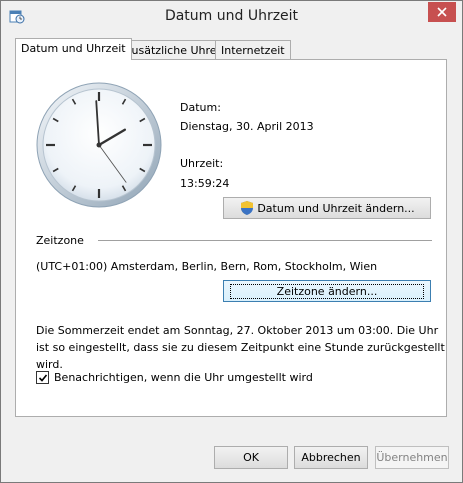 Image resolution: width=463 pixels, height=483 pixels. What do you see at coordinates (412, 457) in the screenshot?
I see `apply-button: Übernehmen` at bounding box center [412, 457].